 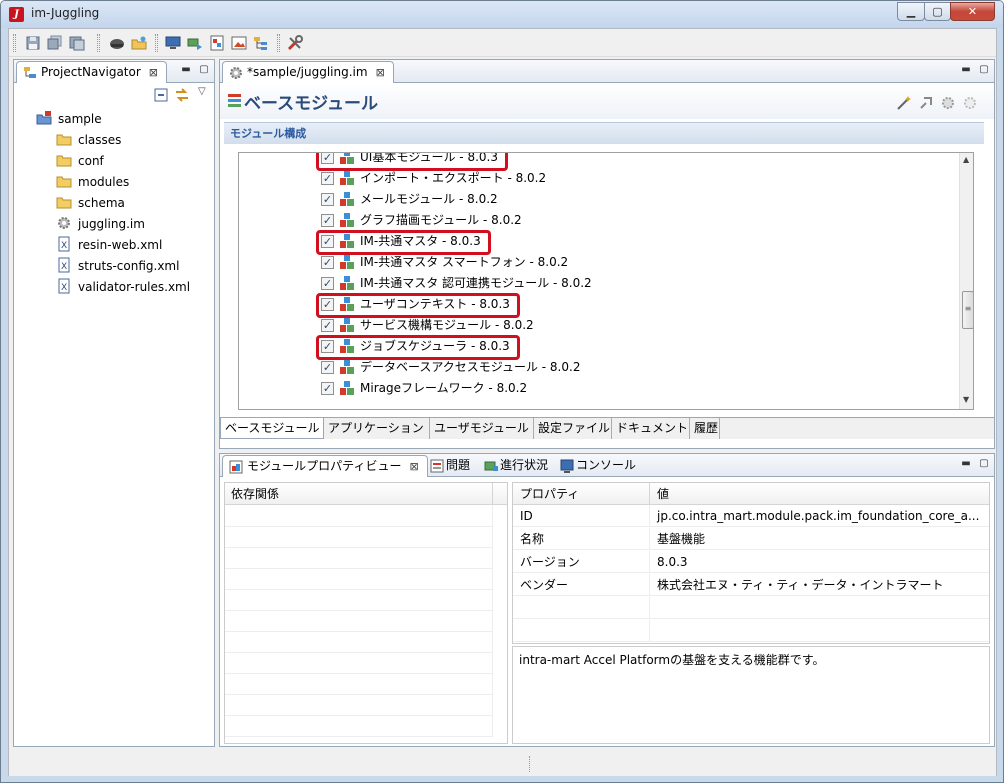 I want to click on view-menu-icon: ▽, so click(x=202, y=91).